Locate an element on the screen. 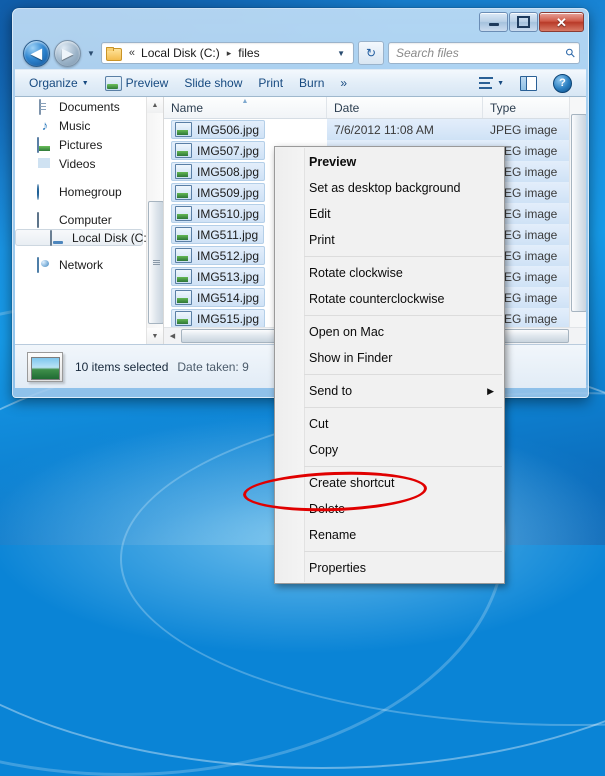 The image size is (605, 776). menu-item-set-as-desktop-background: Set as desktop background is located at coordinates (389, 188).